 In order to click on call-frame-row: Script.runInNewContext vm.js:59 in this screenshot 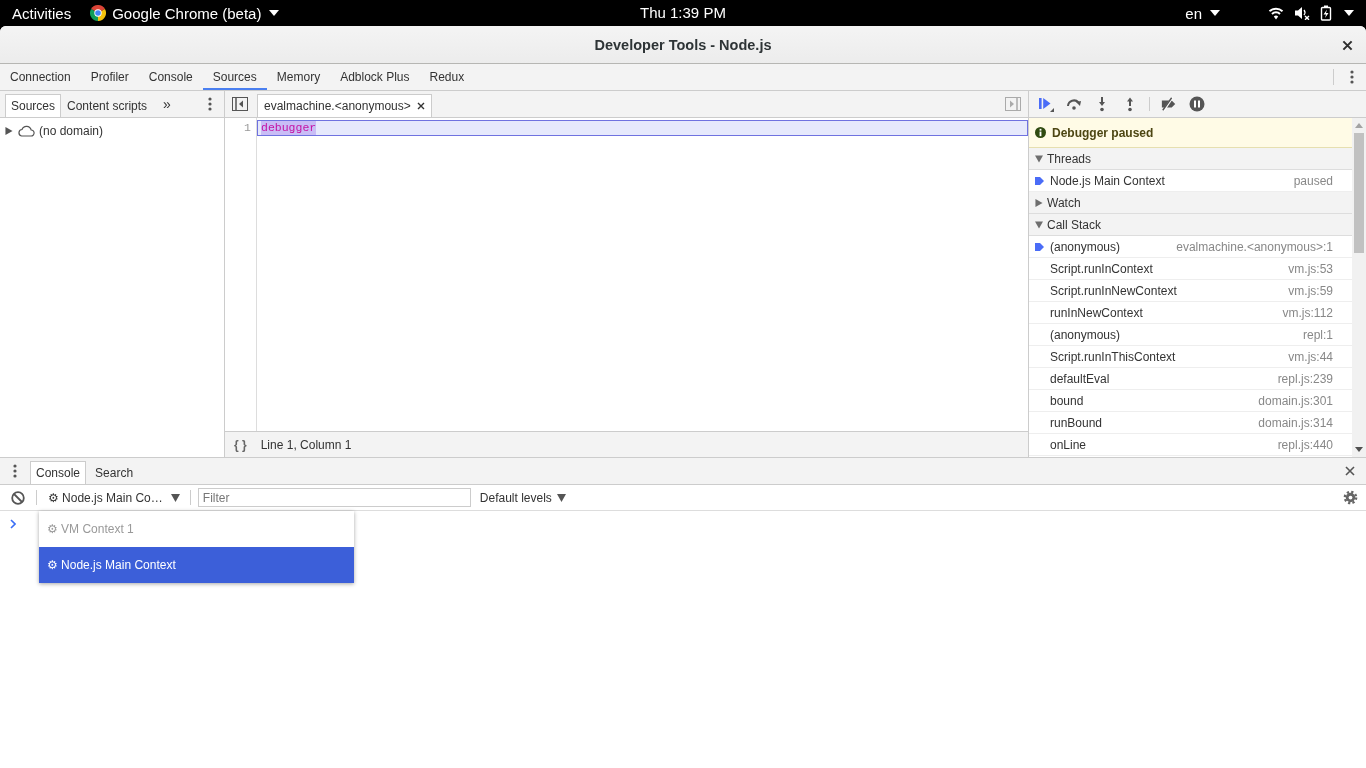, I will do `click(1190, 291)`.